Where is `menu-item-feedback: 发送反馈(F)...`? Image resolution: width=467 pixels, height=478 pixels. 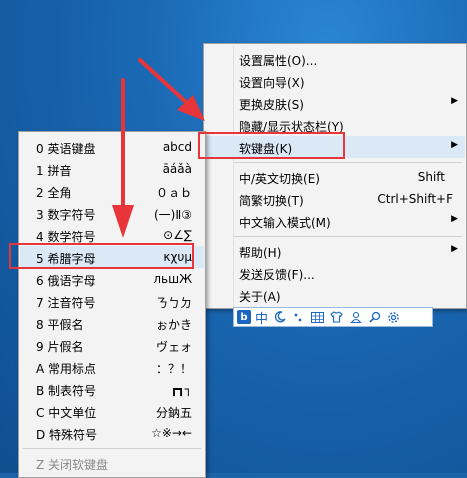
menu-item-feedback: 发送反馈(F)... is located at coordinates (335, 273).